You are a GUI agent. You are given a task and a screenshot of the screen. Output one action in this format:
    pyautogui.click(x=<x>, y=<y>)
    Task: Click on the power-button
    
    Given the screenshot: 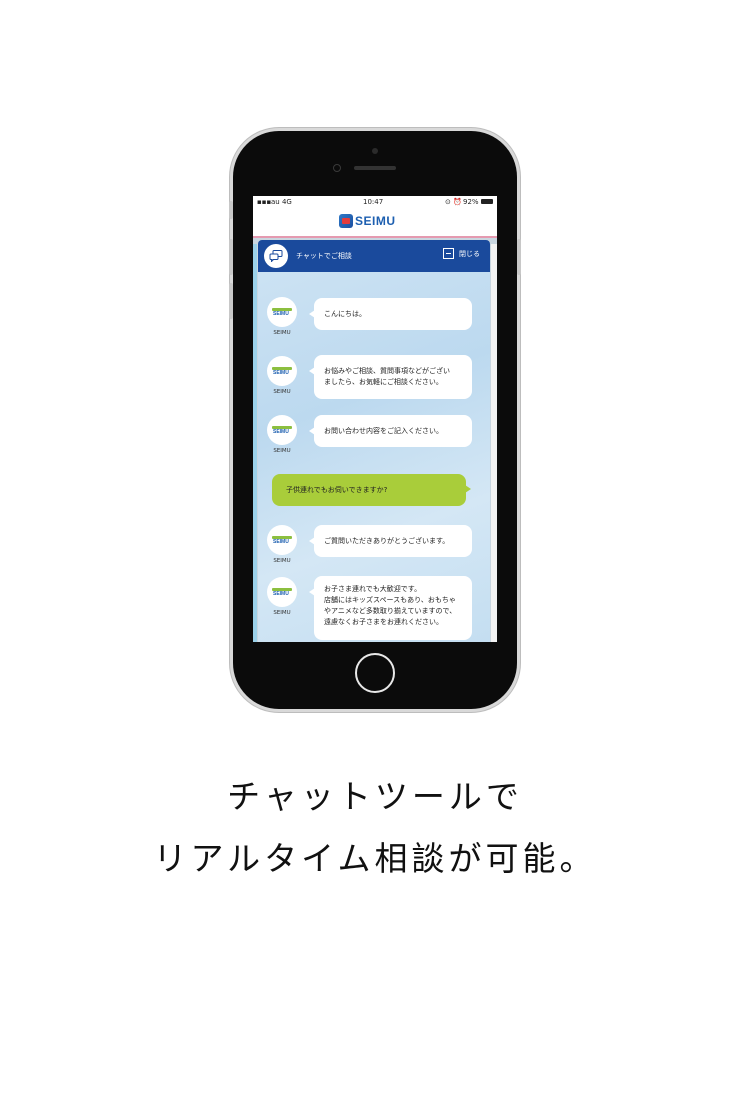 What is the action you would take?
    pyautogui.click(x=519, y=257)
    